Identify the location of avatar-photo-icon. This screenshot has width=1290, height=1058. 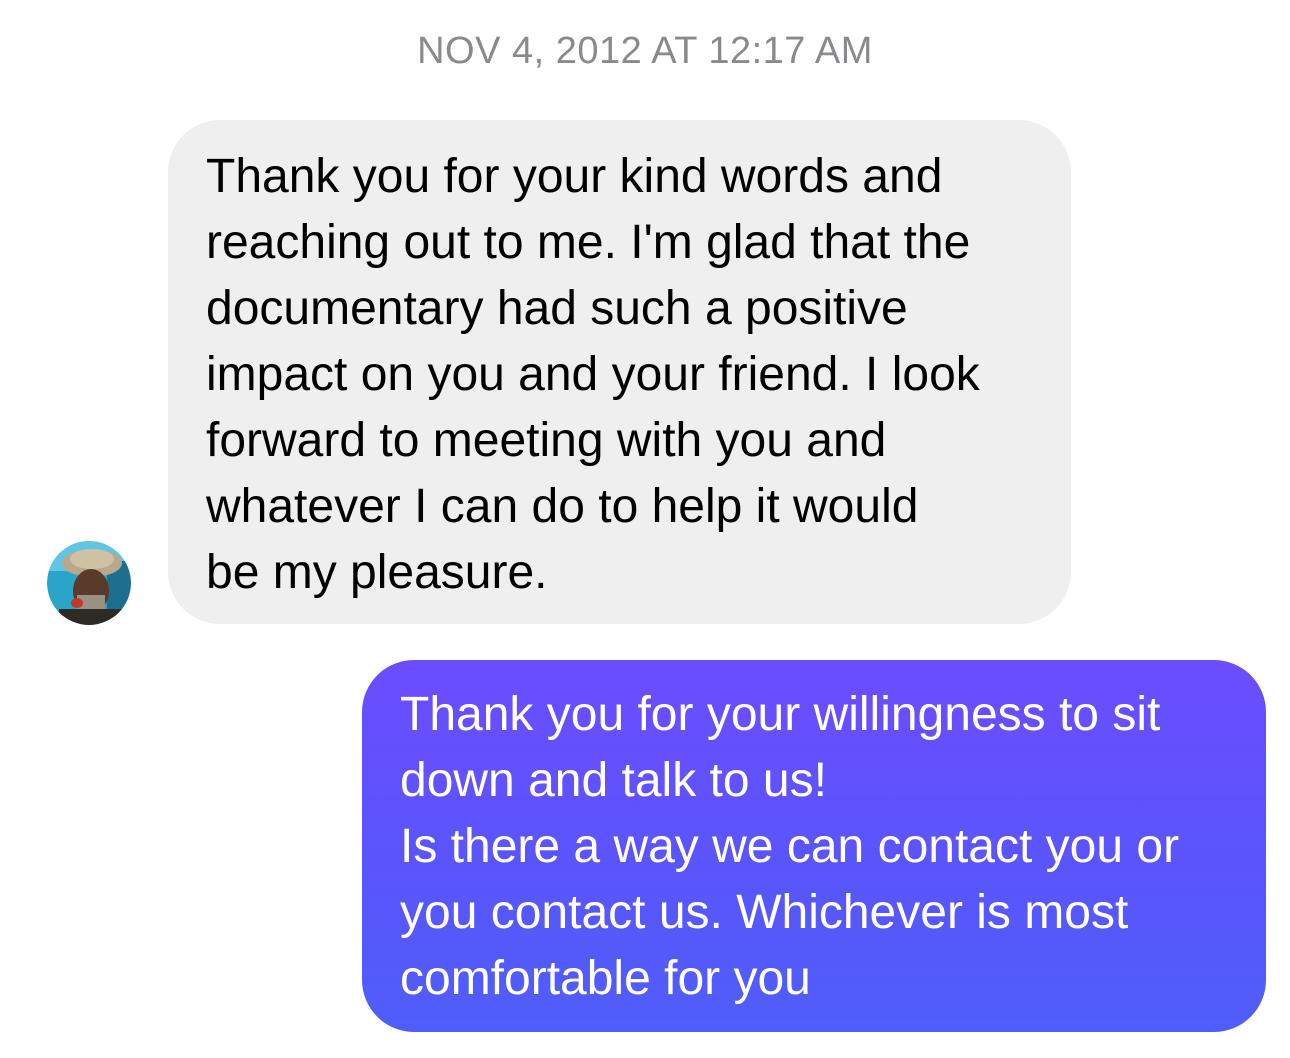
(89, 583).